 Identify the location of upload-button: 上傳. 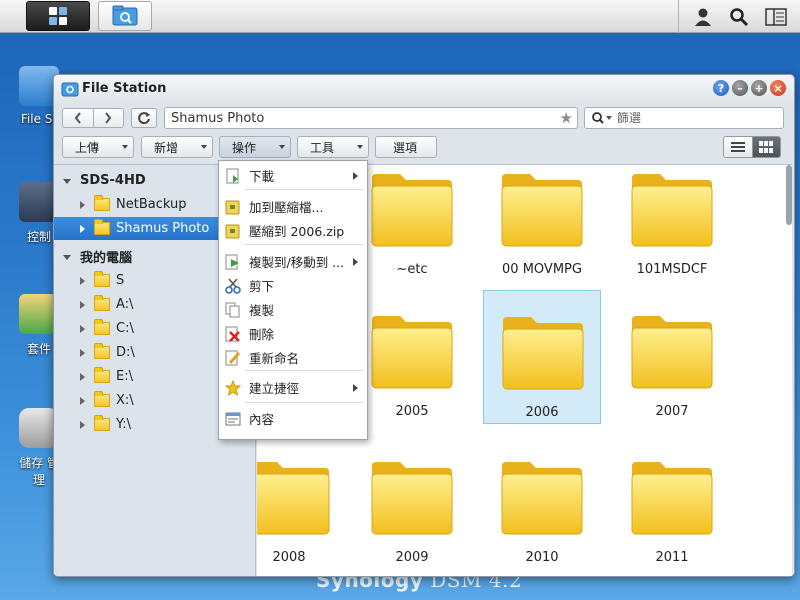
(98, 147).